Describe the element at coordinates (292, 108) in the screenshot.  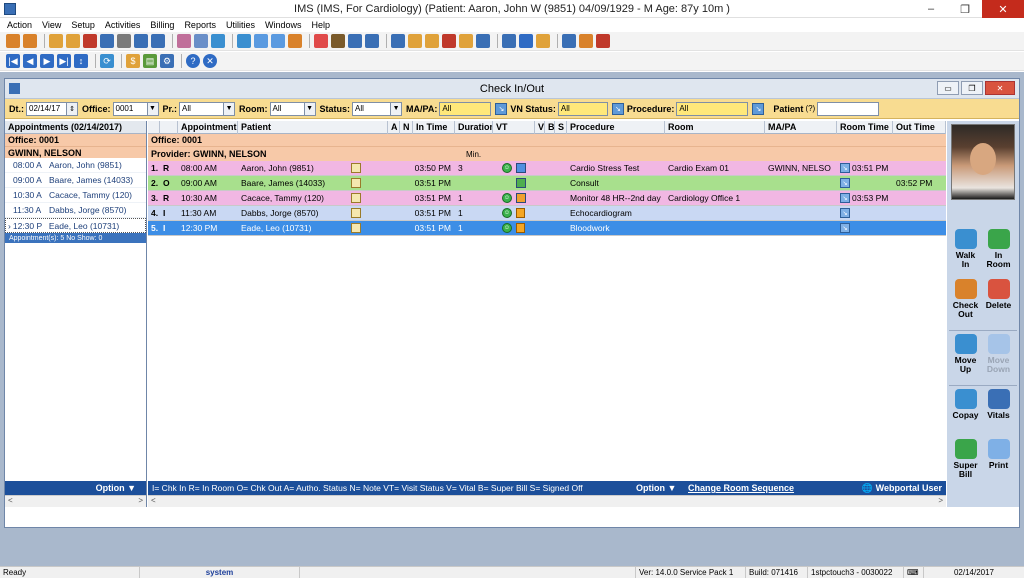
I see `room-select: All ▼` at that location.